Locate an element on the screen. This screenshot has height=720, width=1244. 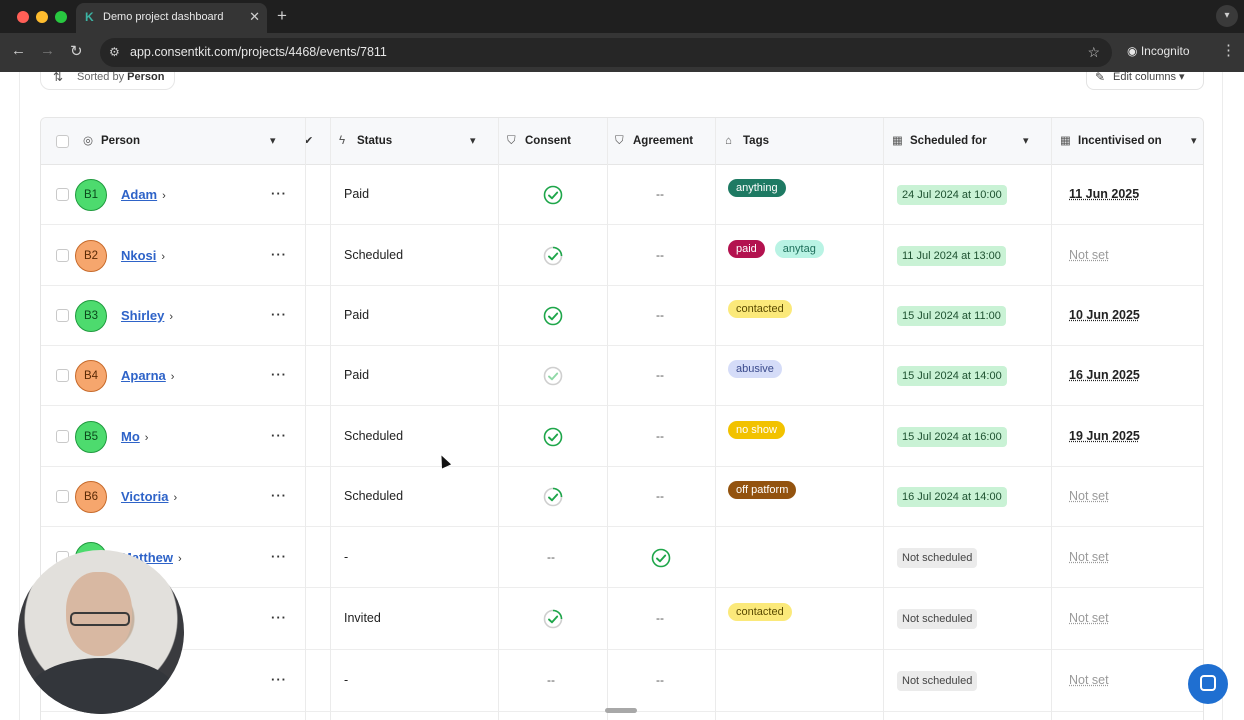
scheduled-for-badge: 24 Jul 2024 at 10:00 is located at coordinates (952, 195).